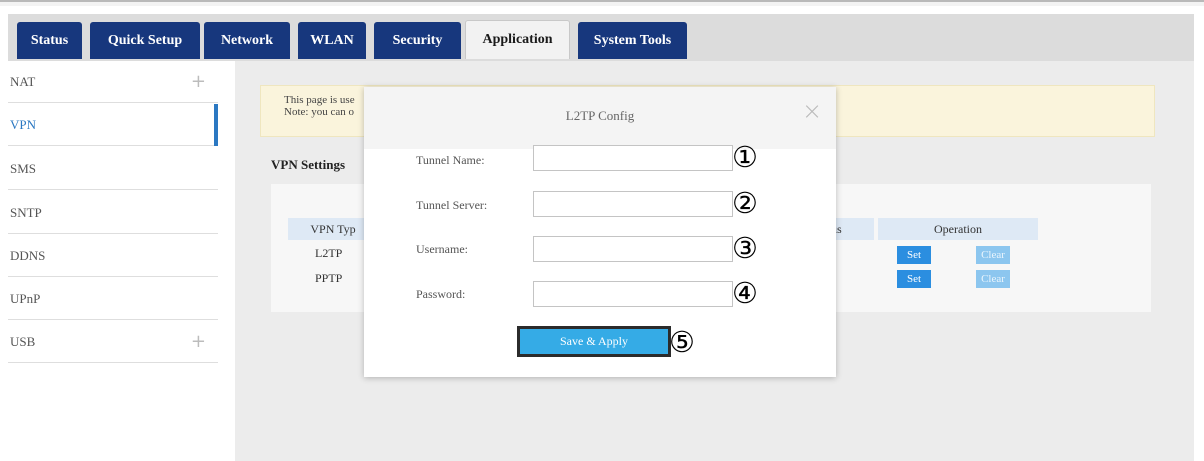 Image resolution: width=1204 pixels, height=461 pixels. I want to click on dialog-title: L2TP Config, so click(600, 115).